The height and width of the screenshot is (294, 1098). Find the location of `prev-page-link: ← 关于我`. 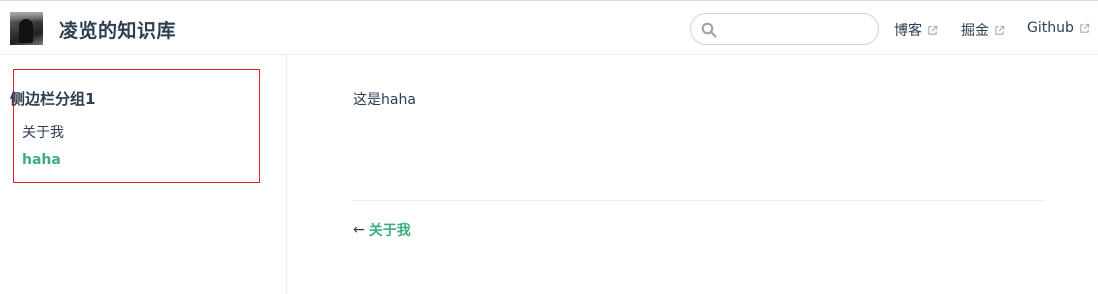

prev-page-link: ← 关于我 is located at coordinates (382, 230).